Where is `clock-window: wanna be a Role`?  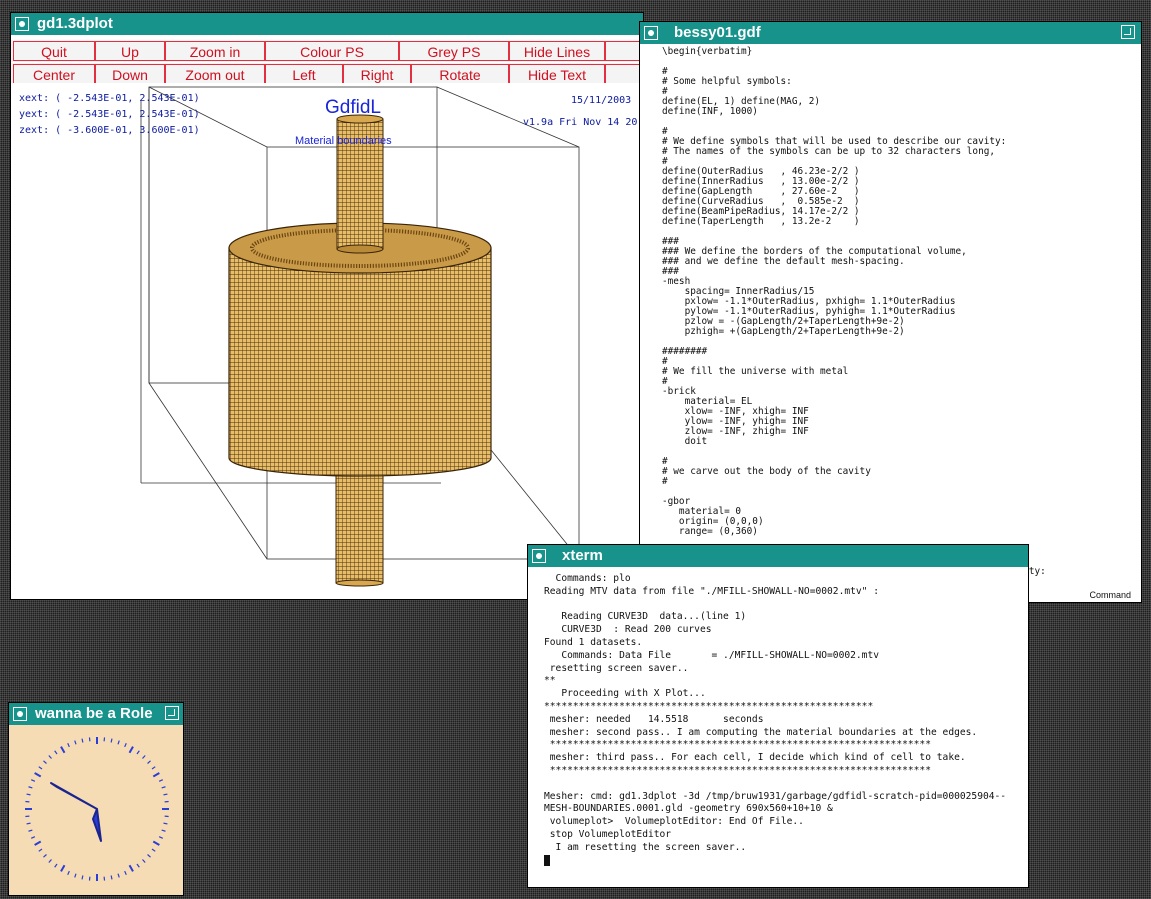 clock-window: wanna be a Role is located at coordinates (96, 799).